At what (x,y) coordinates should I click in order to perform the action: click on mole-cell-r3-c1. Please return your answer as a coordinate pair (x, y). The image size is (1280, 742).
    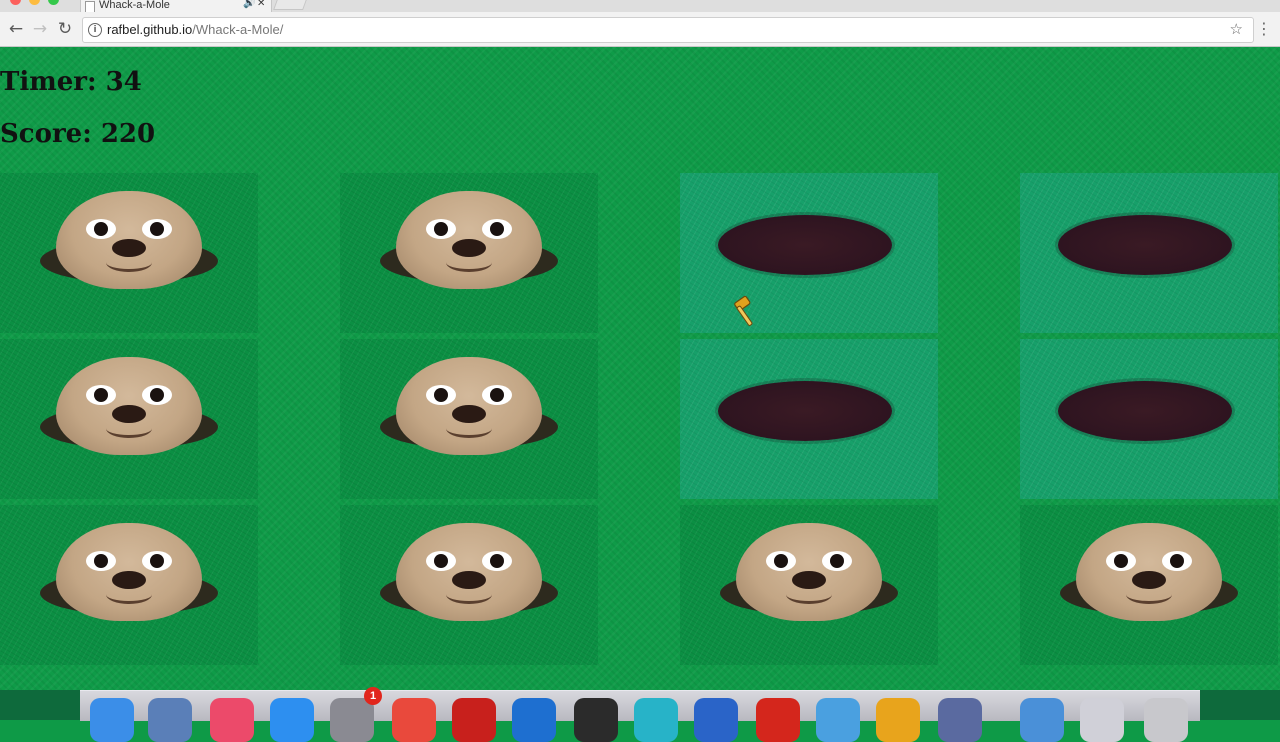
    Looking at the image, I should click on (129, 585).